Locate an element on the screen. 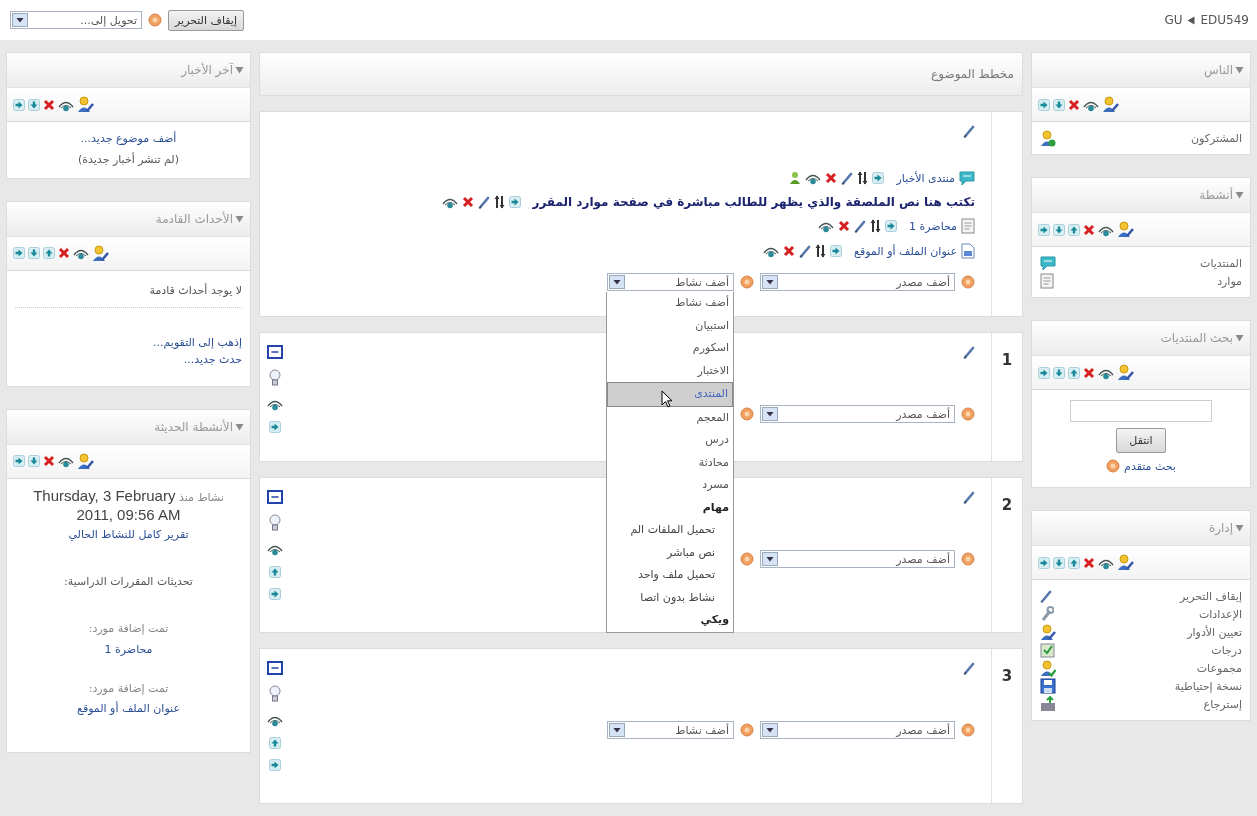 This screenshot has height=816, width=1257. breadcrumb-link: GU is located at coordinates (1173, 20).